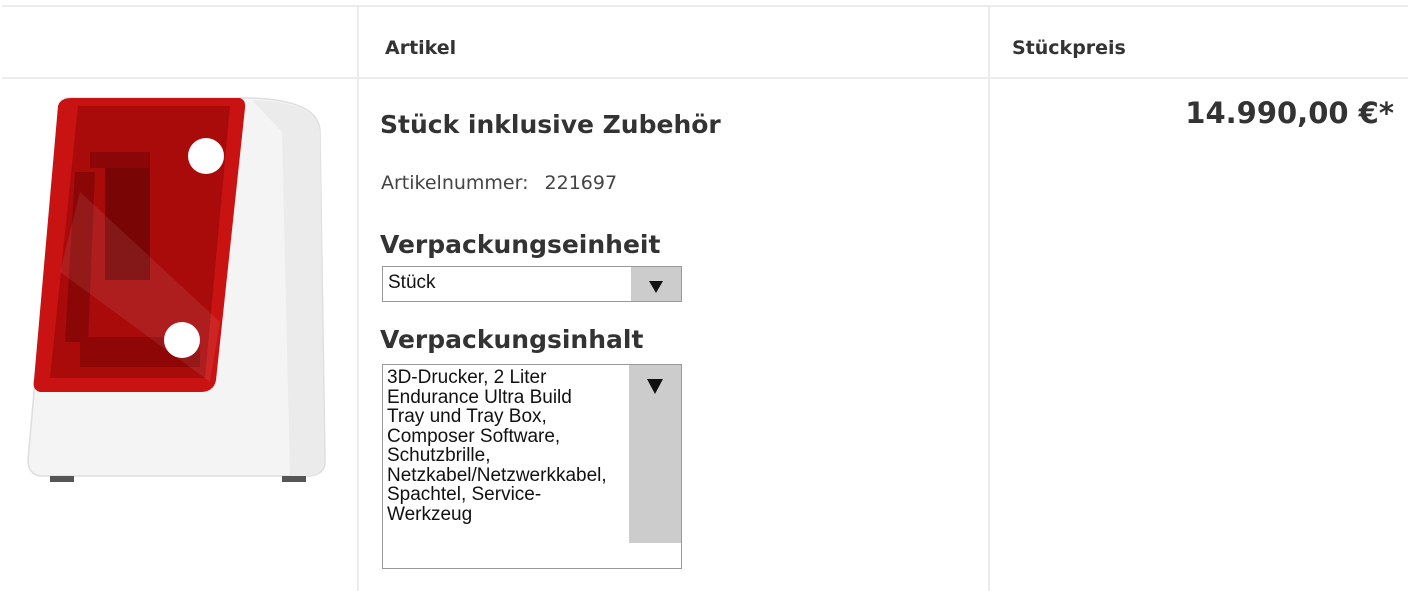 This screenshot has width=1416, height=591. What do you see at coordinates (705, 42) in the screenshot?
I see `table-header-row: Artikel Stückpreis` at bounding box center [705, 42].